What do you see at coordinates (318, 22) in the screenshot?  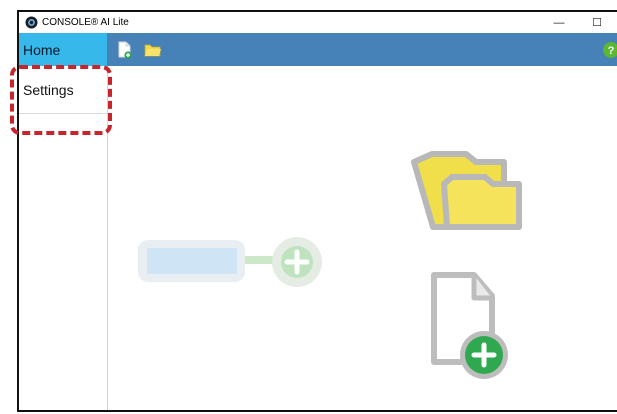 I see `title-bar: CONSOLE® AI Lite — ☐` at bounding box center [318, 22].